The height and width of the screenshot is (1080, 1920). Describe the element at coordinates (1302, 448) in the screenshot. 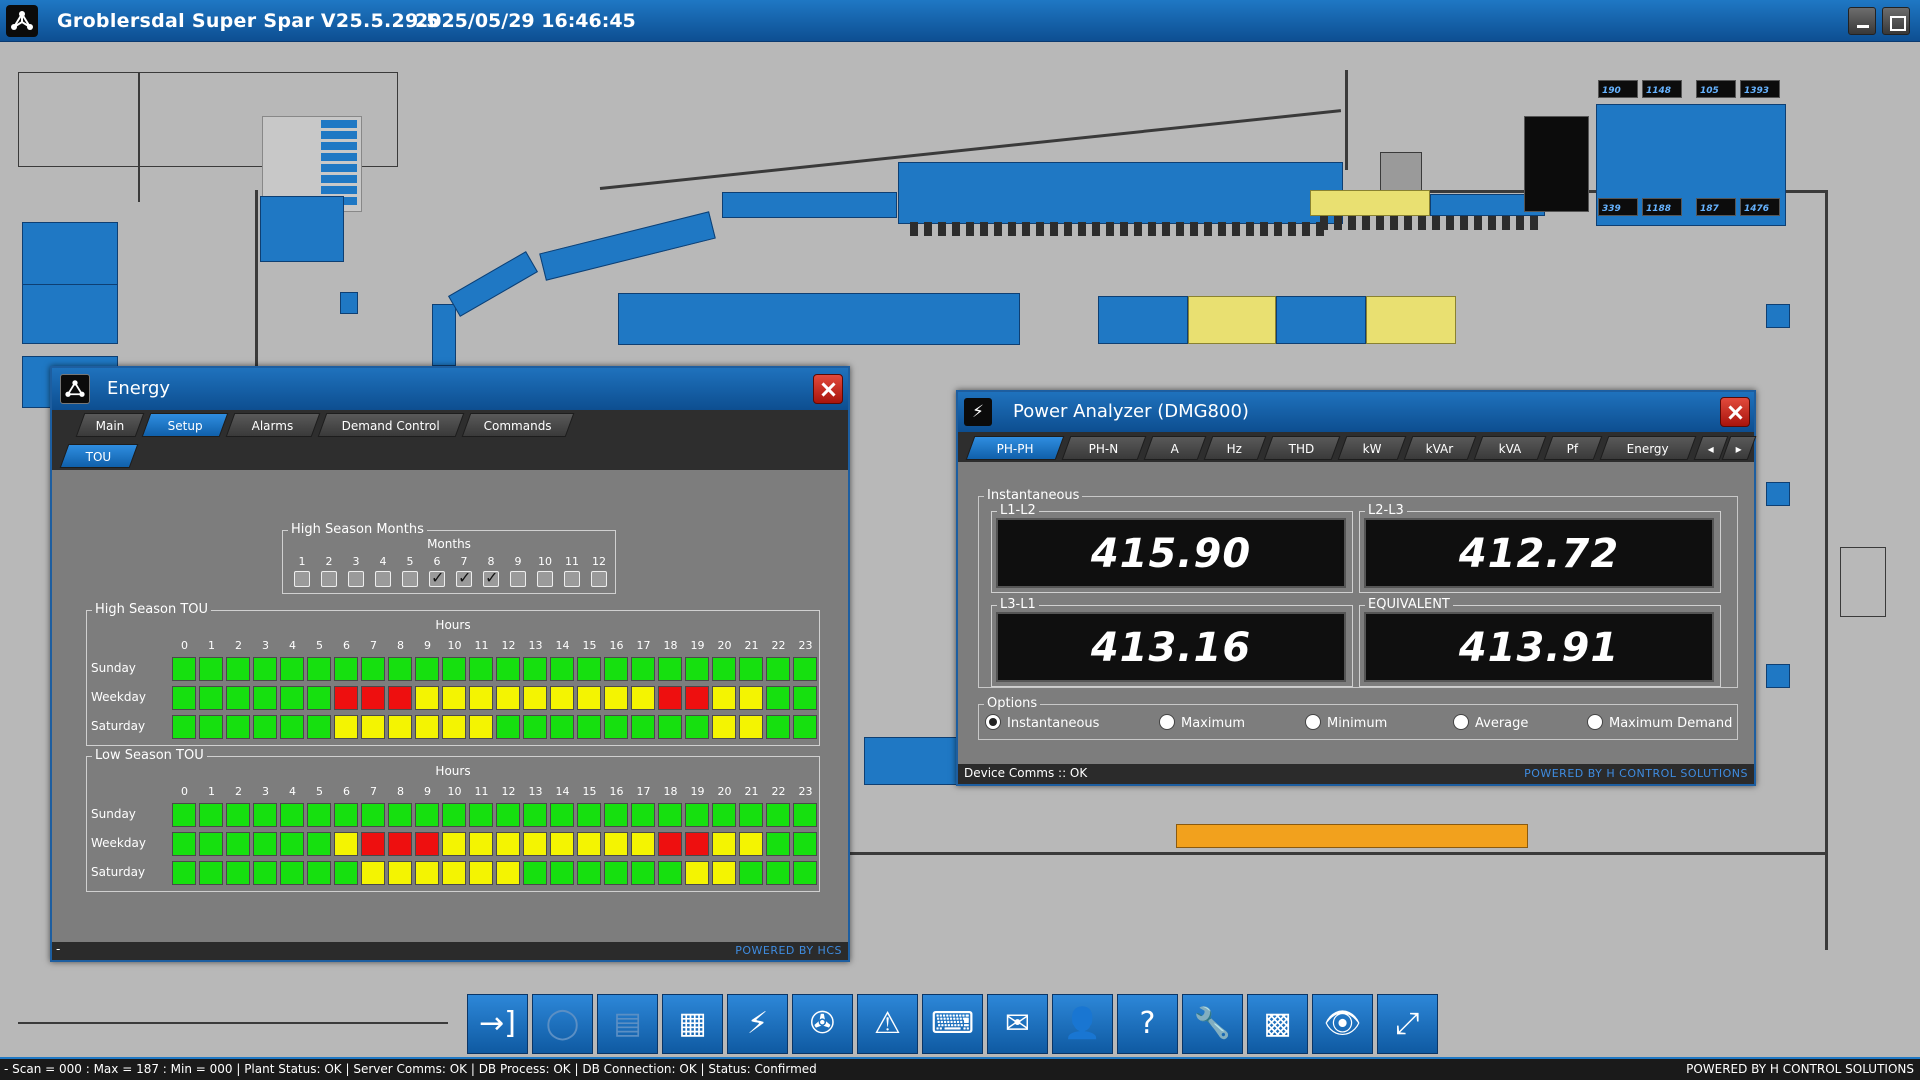

I see `tab-thd: THD` at that location.